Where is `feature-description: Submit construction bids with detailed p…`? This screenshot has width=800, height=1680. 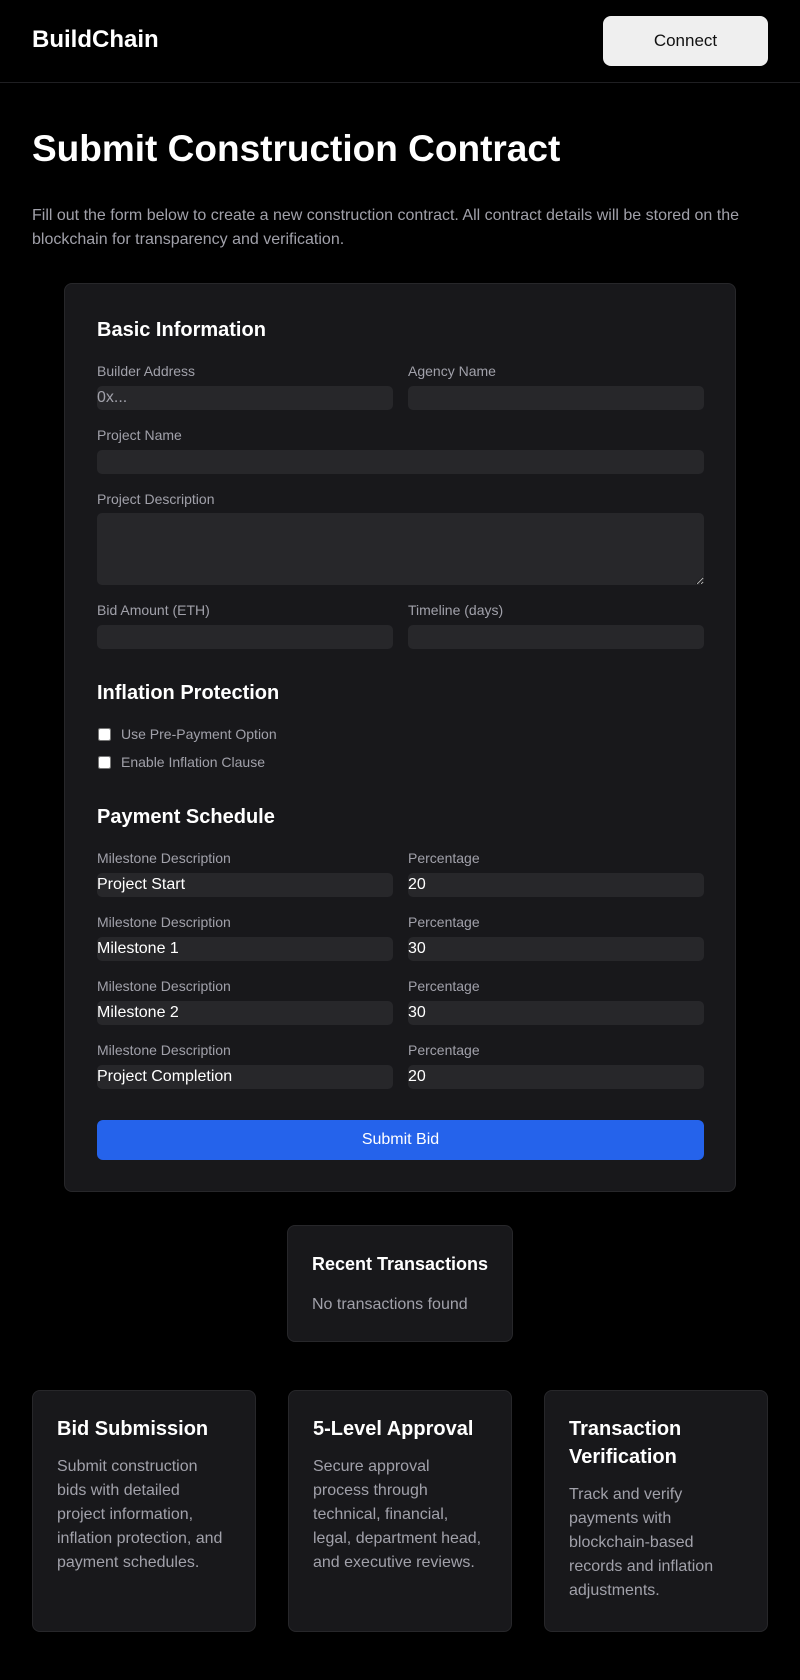
feature-description: Submit construction bids with detailed p… is located at coordinates (140, 1514).